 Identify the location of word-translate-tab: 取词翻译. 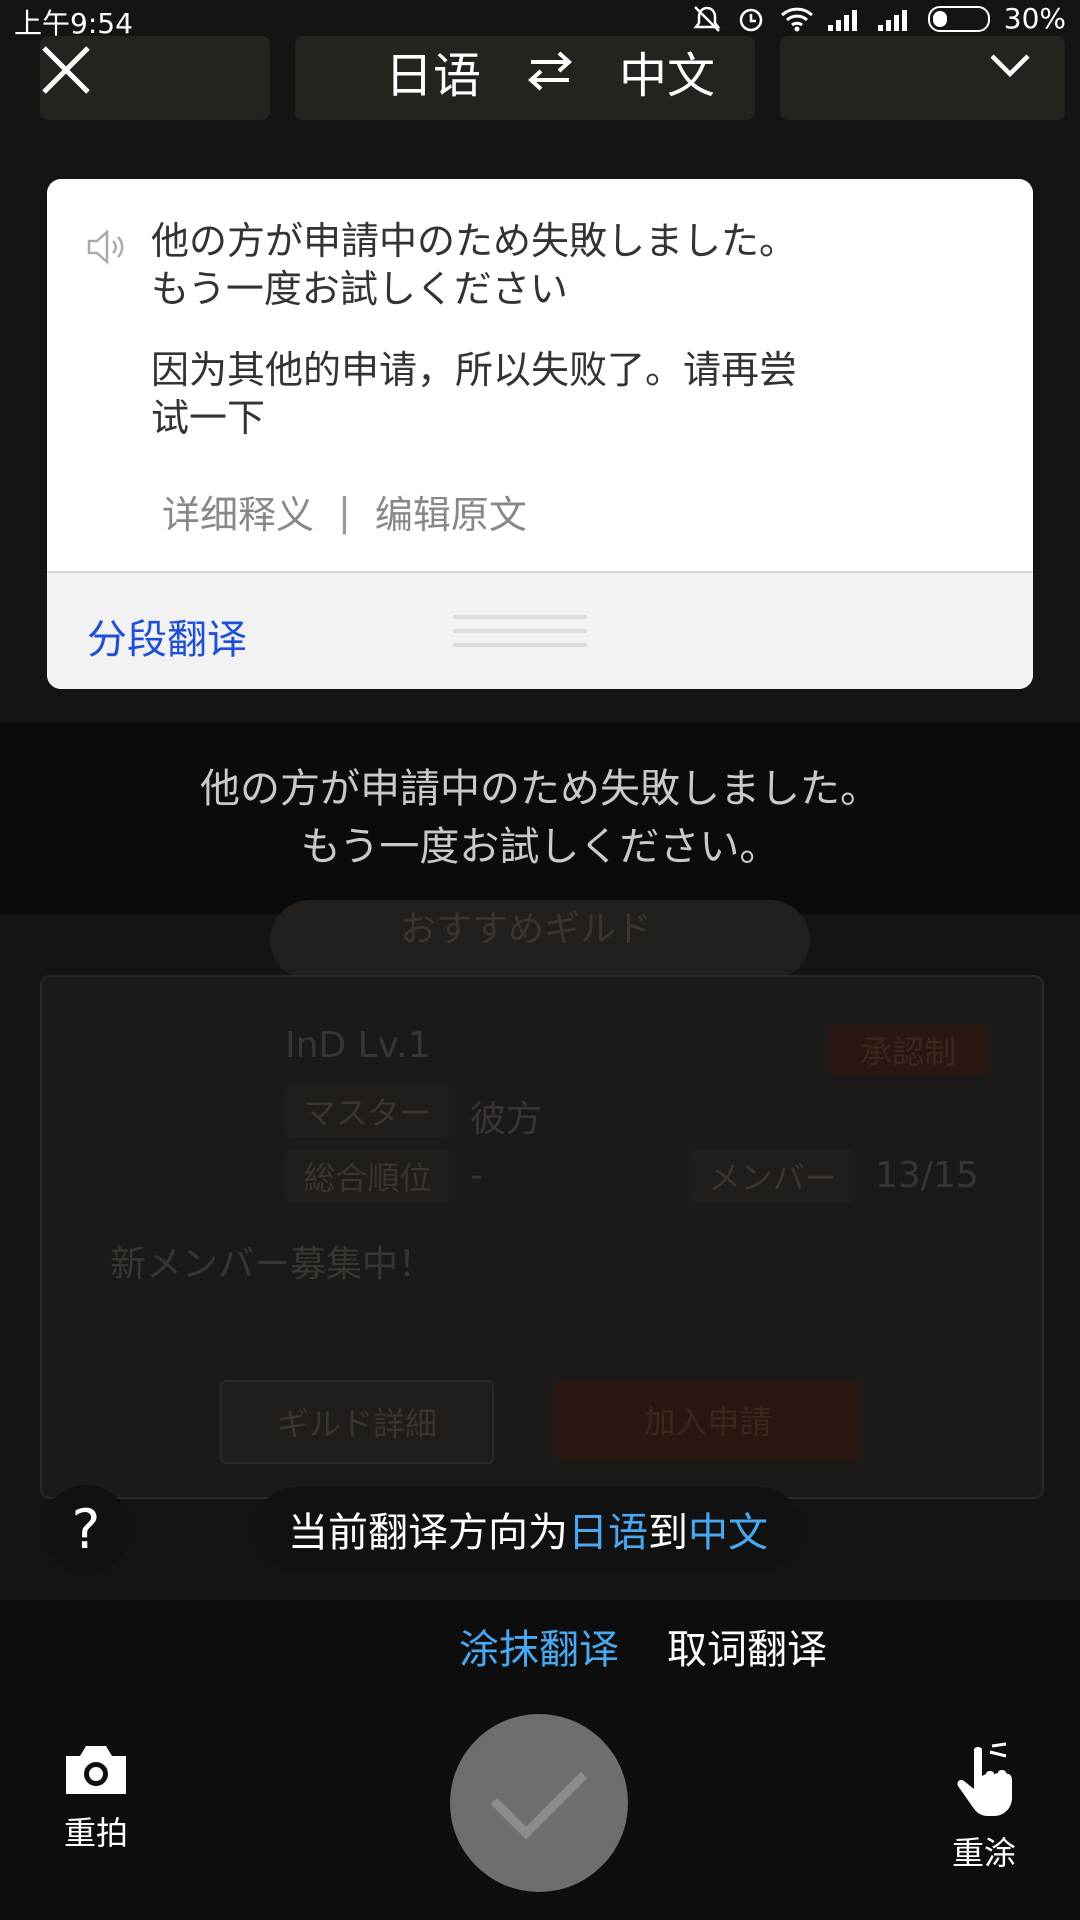
(747, 1646).